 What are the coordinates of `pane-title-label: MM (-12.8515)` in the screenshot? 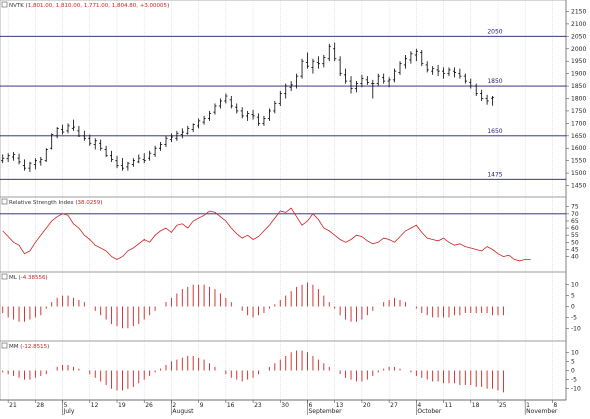 It's located at (29, 347).